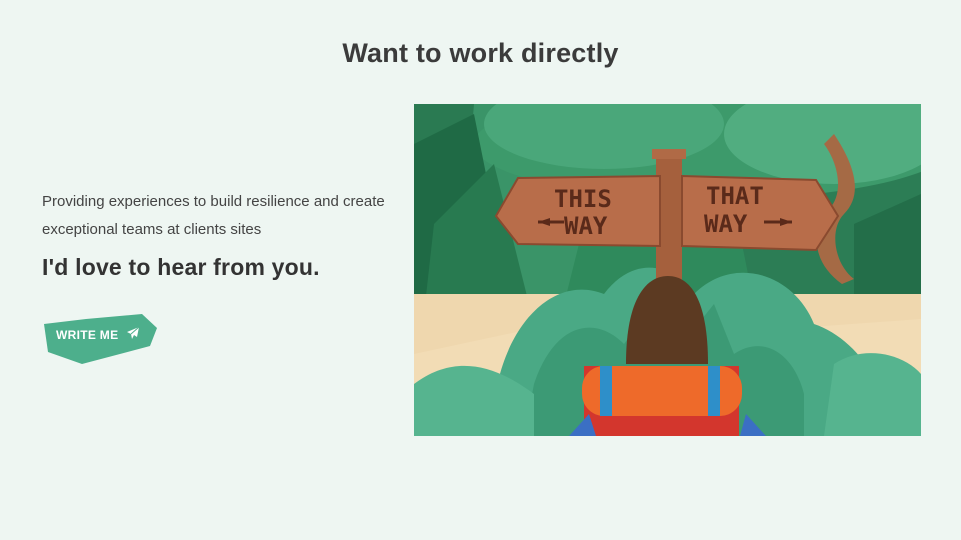  What do you see at coordinates (735, 196) in the screenshot?
I see `sign-right-line1: THAT` at bounding box center [735, 196].